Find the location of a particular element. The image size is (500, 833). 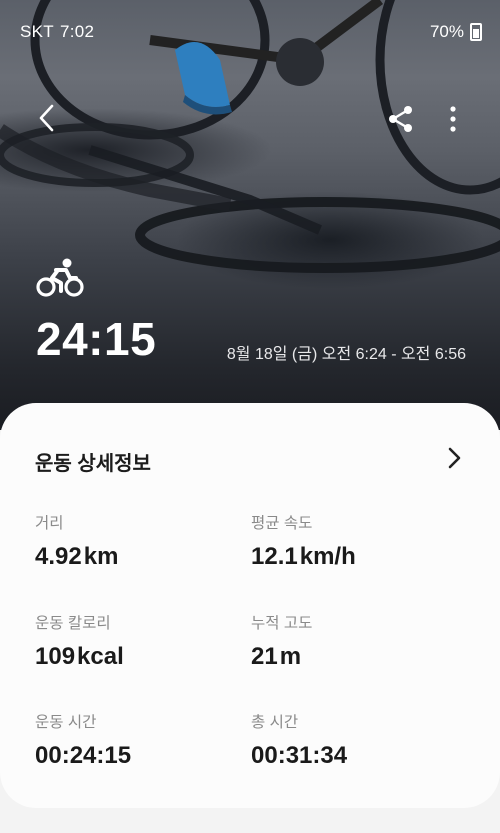

share-icon is located at coordinates (400, 119).